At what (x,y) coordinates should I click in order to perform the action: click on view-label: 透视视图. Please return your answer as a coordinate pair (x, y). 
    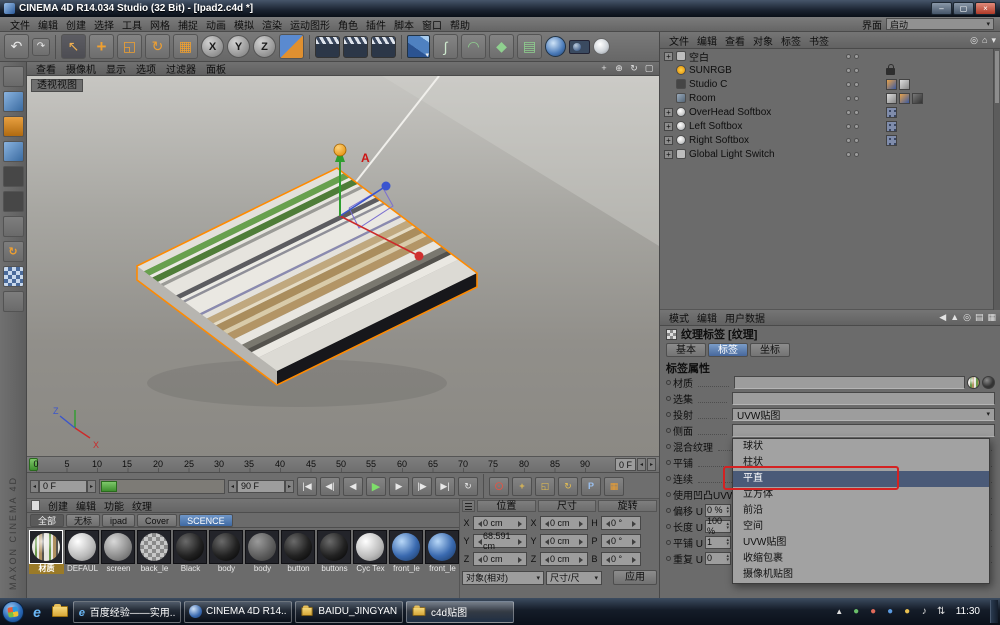
    Looking at the image, I should click on (57, 85).